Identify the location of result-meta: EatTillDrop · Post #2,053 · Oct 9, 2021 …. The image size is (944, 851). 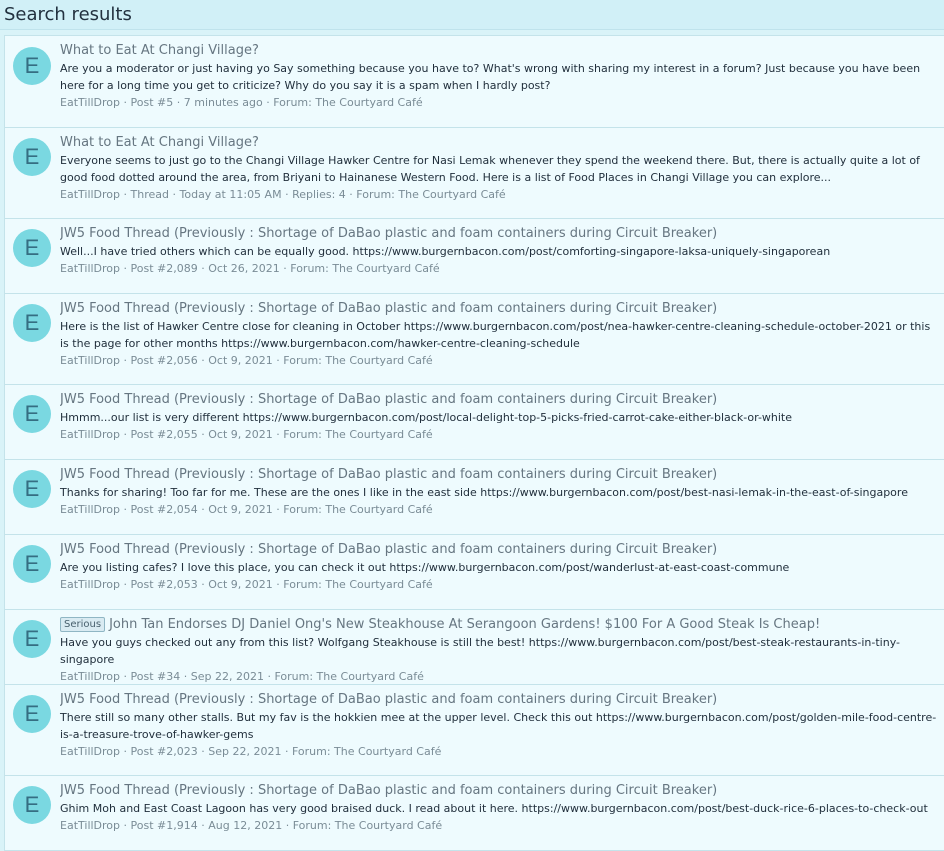
(246, 584).